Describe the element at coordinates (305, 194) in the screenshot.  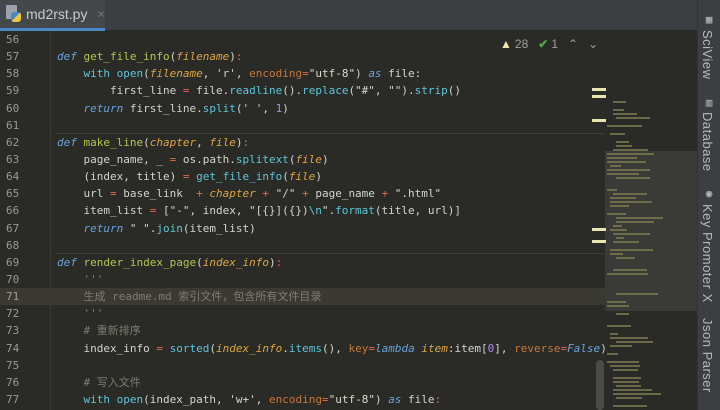
I see `code-token: +` at that location.